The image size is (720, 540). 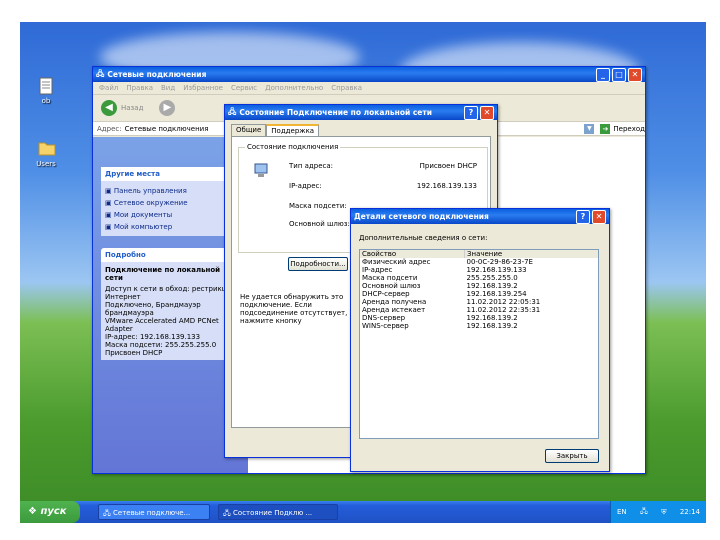 I want to click on system-tray: EN 🖧 ⛨ 22:14, so click(x=658, y=512).